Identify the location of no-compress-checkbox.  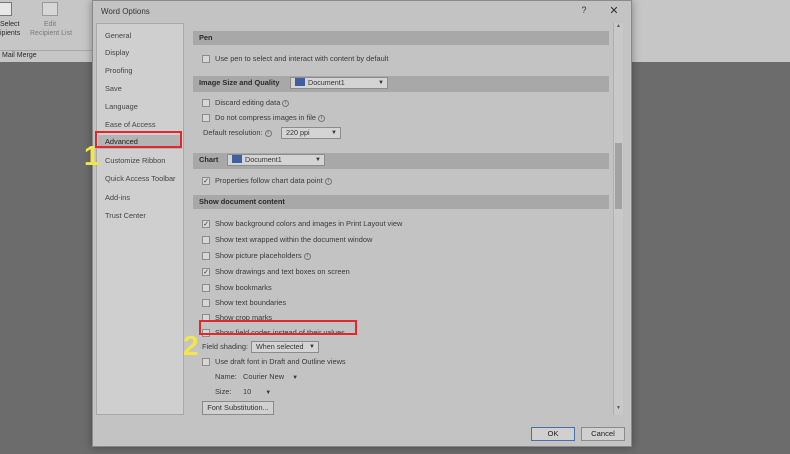
(206, 118).